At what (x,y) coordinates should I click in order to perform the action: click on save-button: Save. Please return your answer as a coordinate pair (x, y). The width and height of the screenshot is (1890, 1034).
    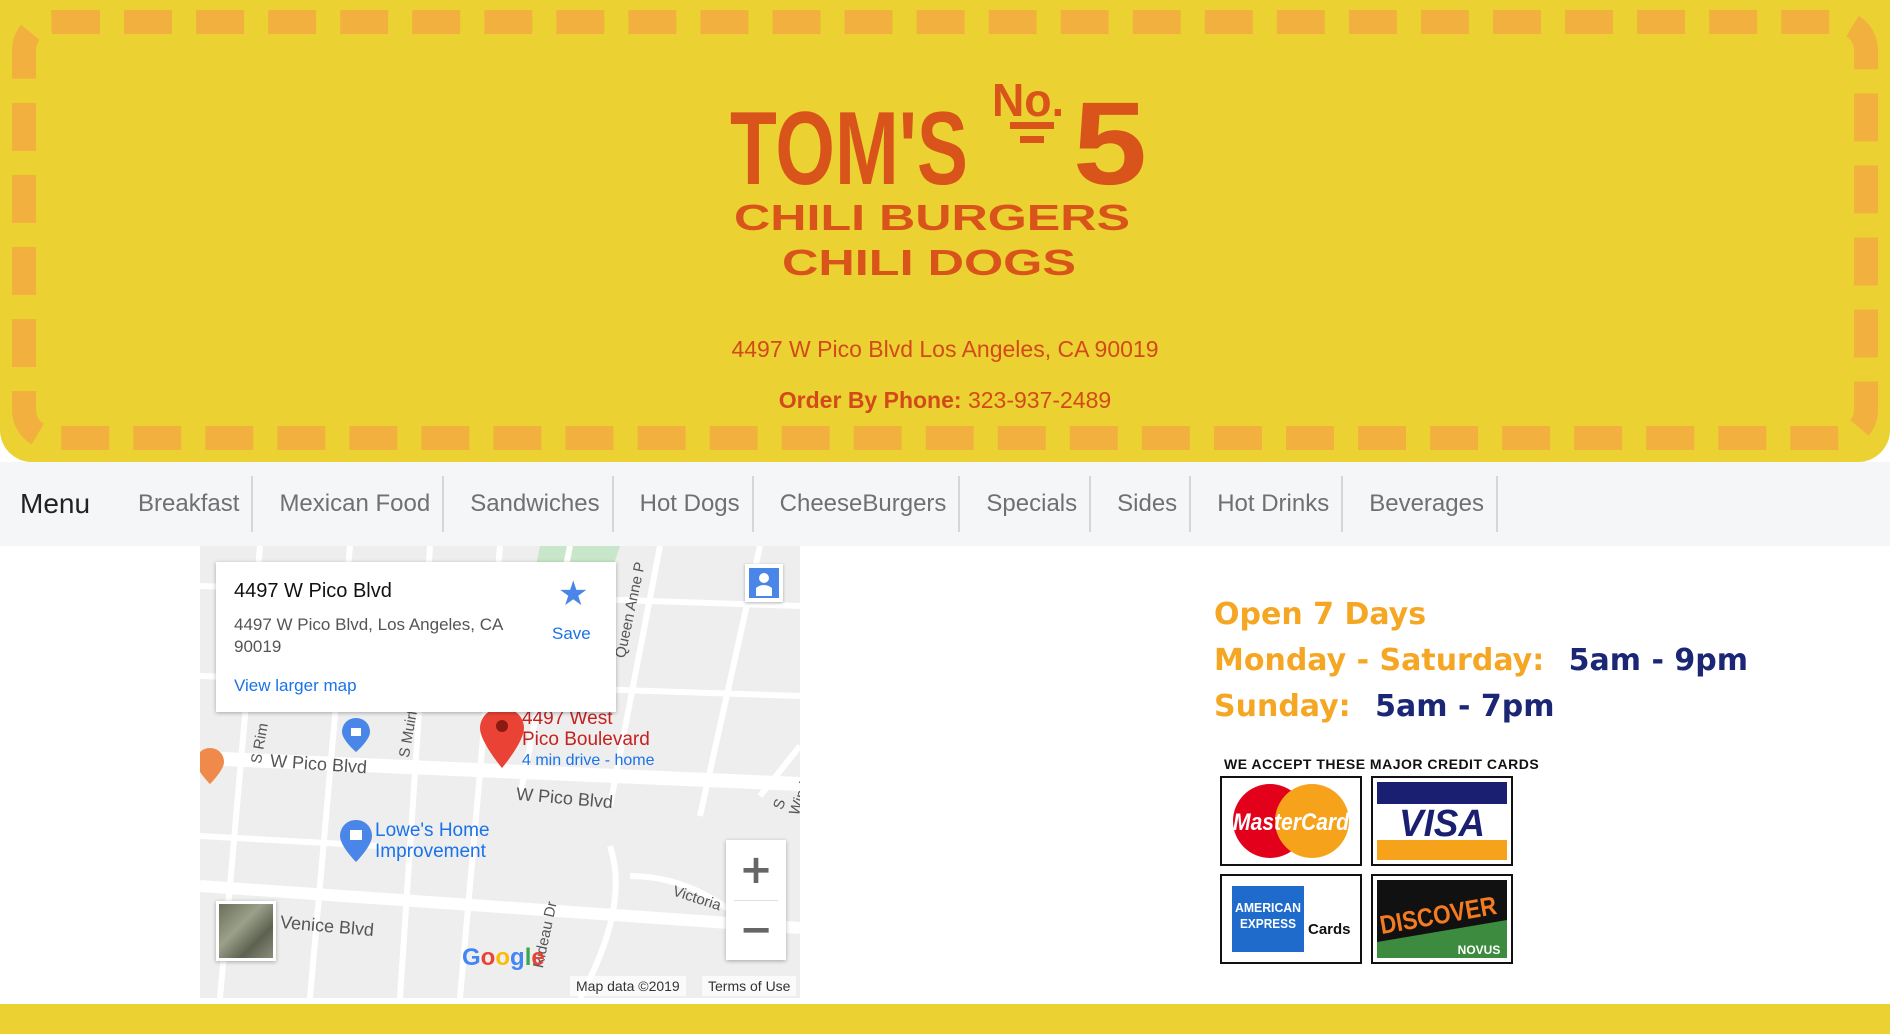
    Looking at the image, I should click on (571, 634).